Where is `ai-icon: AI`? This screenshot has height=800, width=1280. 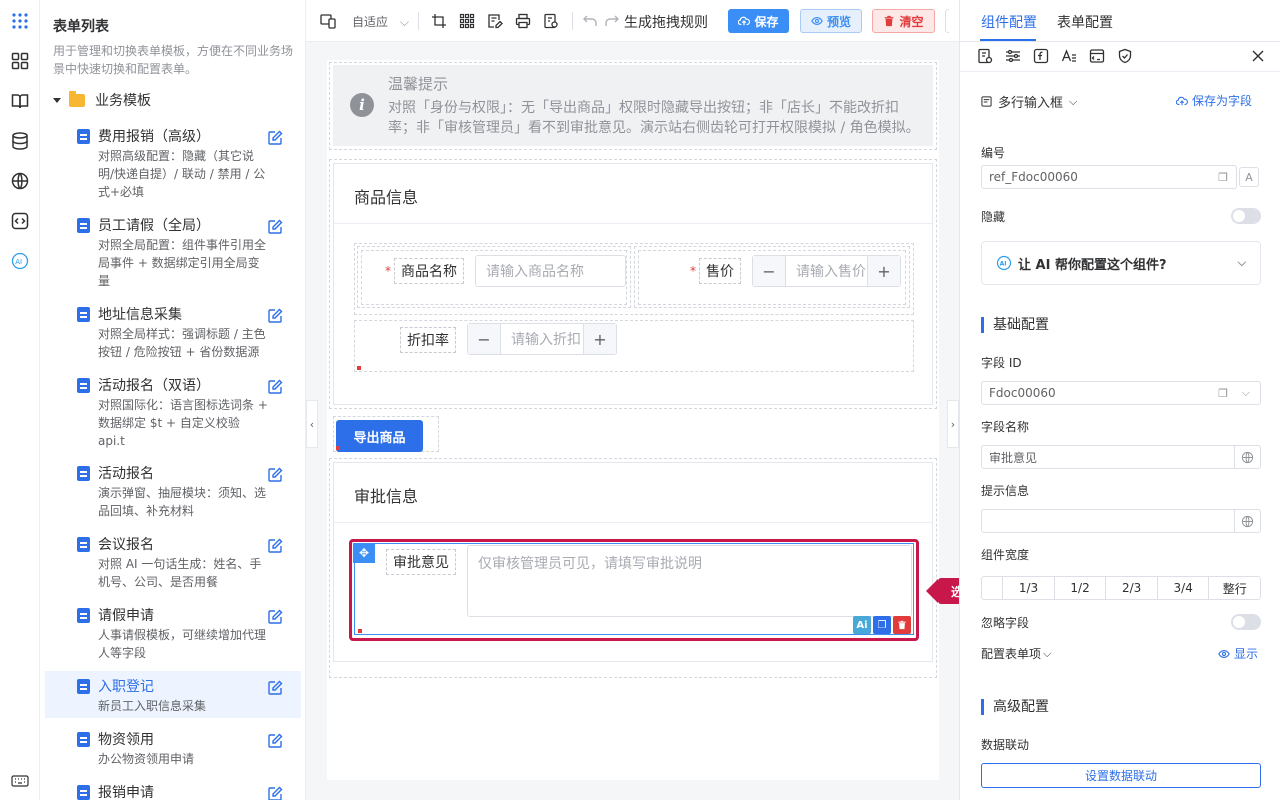 ai-icon: AI is located at coordinates (20, 261).